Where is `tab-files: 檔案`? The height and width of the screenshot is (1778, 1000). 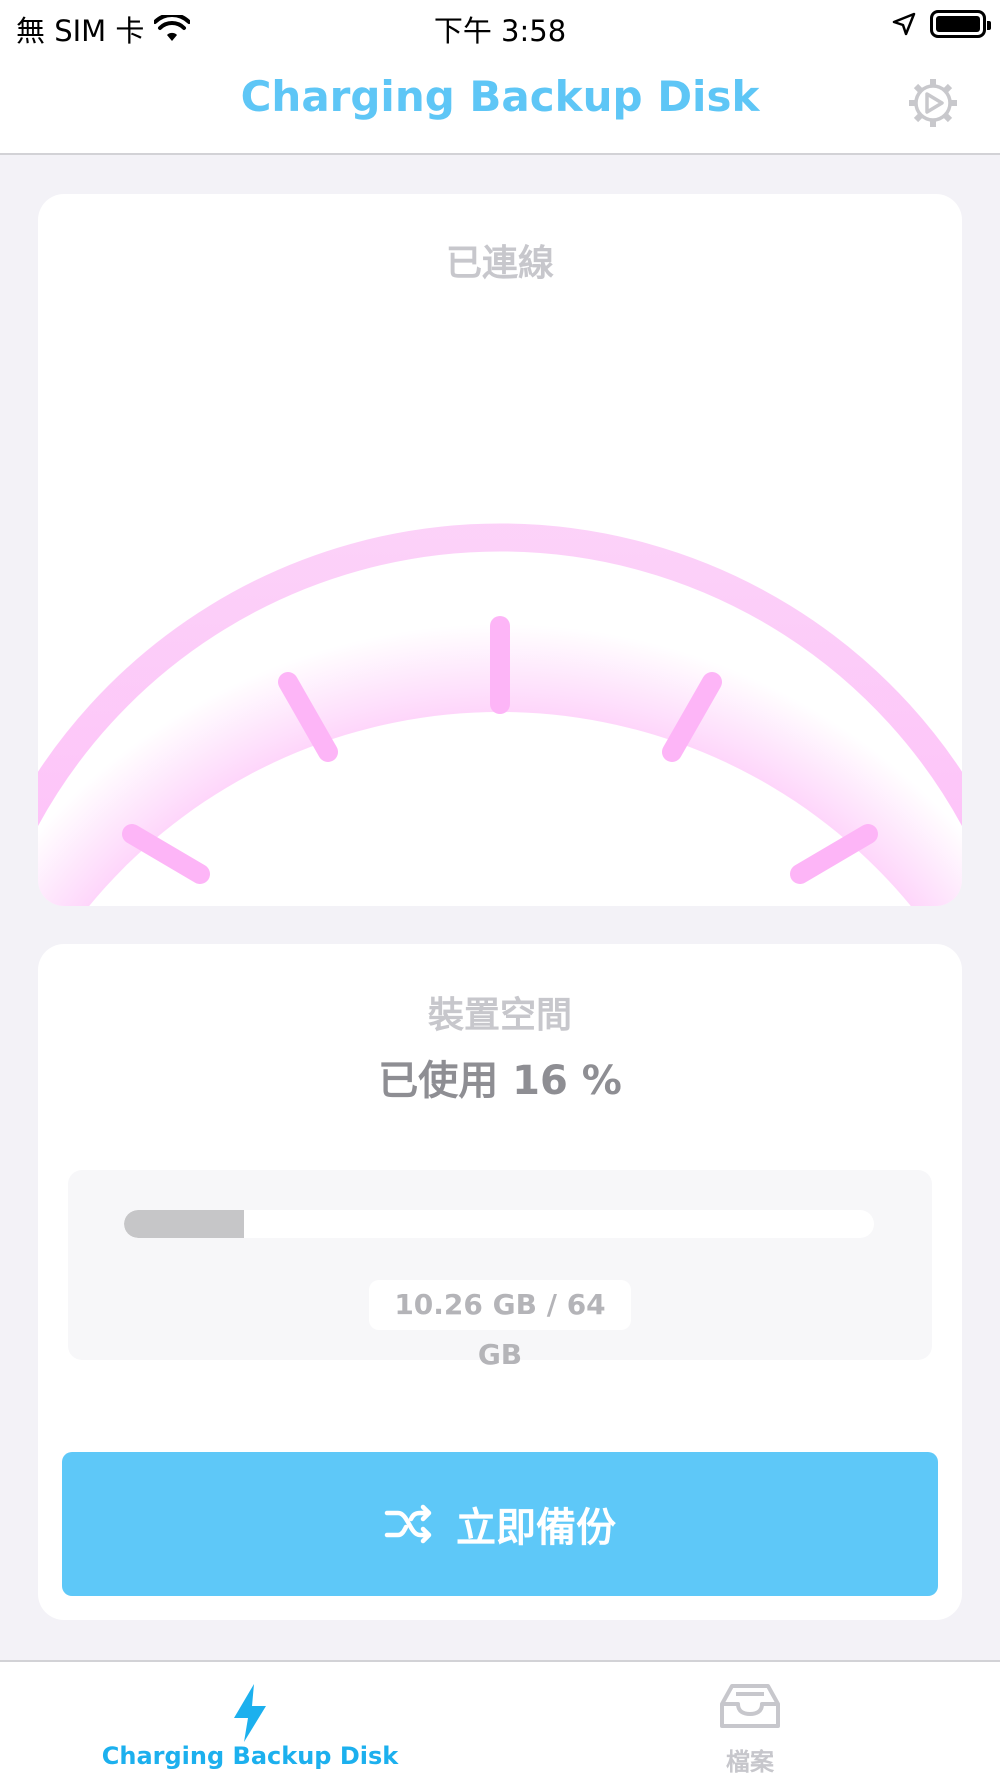 tab-files: 檔案 is located at coordinates (750, 1720).